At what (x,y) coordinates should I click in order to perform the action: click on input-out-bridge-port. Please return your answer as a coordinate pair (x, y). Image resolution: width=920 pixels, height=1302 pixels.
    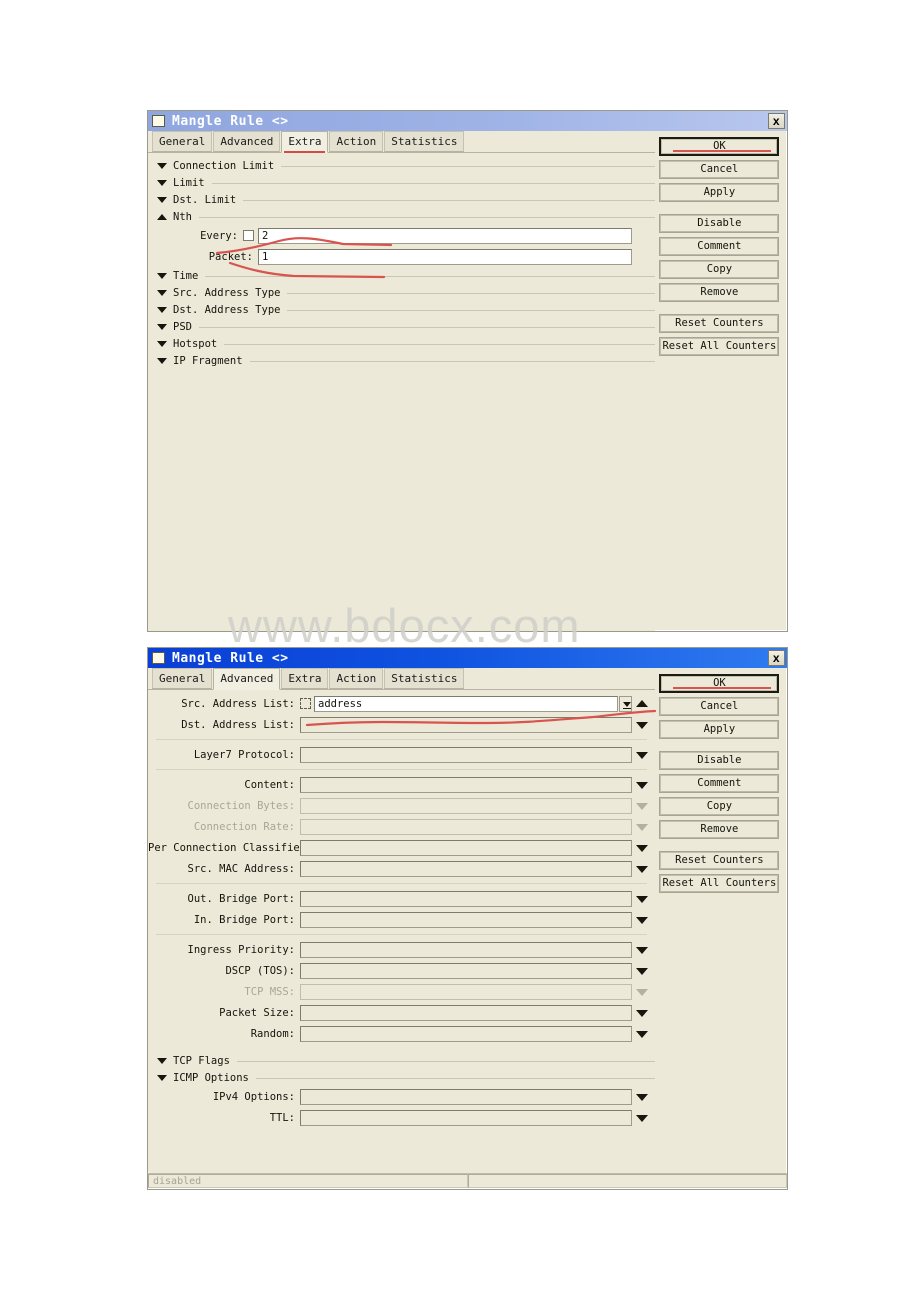
    Looking at the image, I should click on (466, 898).